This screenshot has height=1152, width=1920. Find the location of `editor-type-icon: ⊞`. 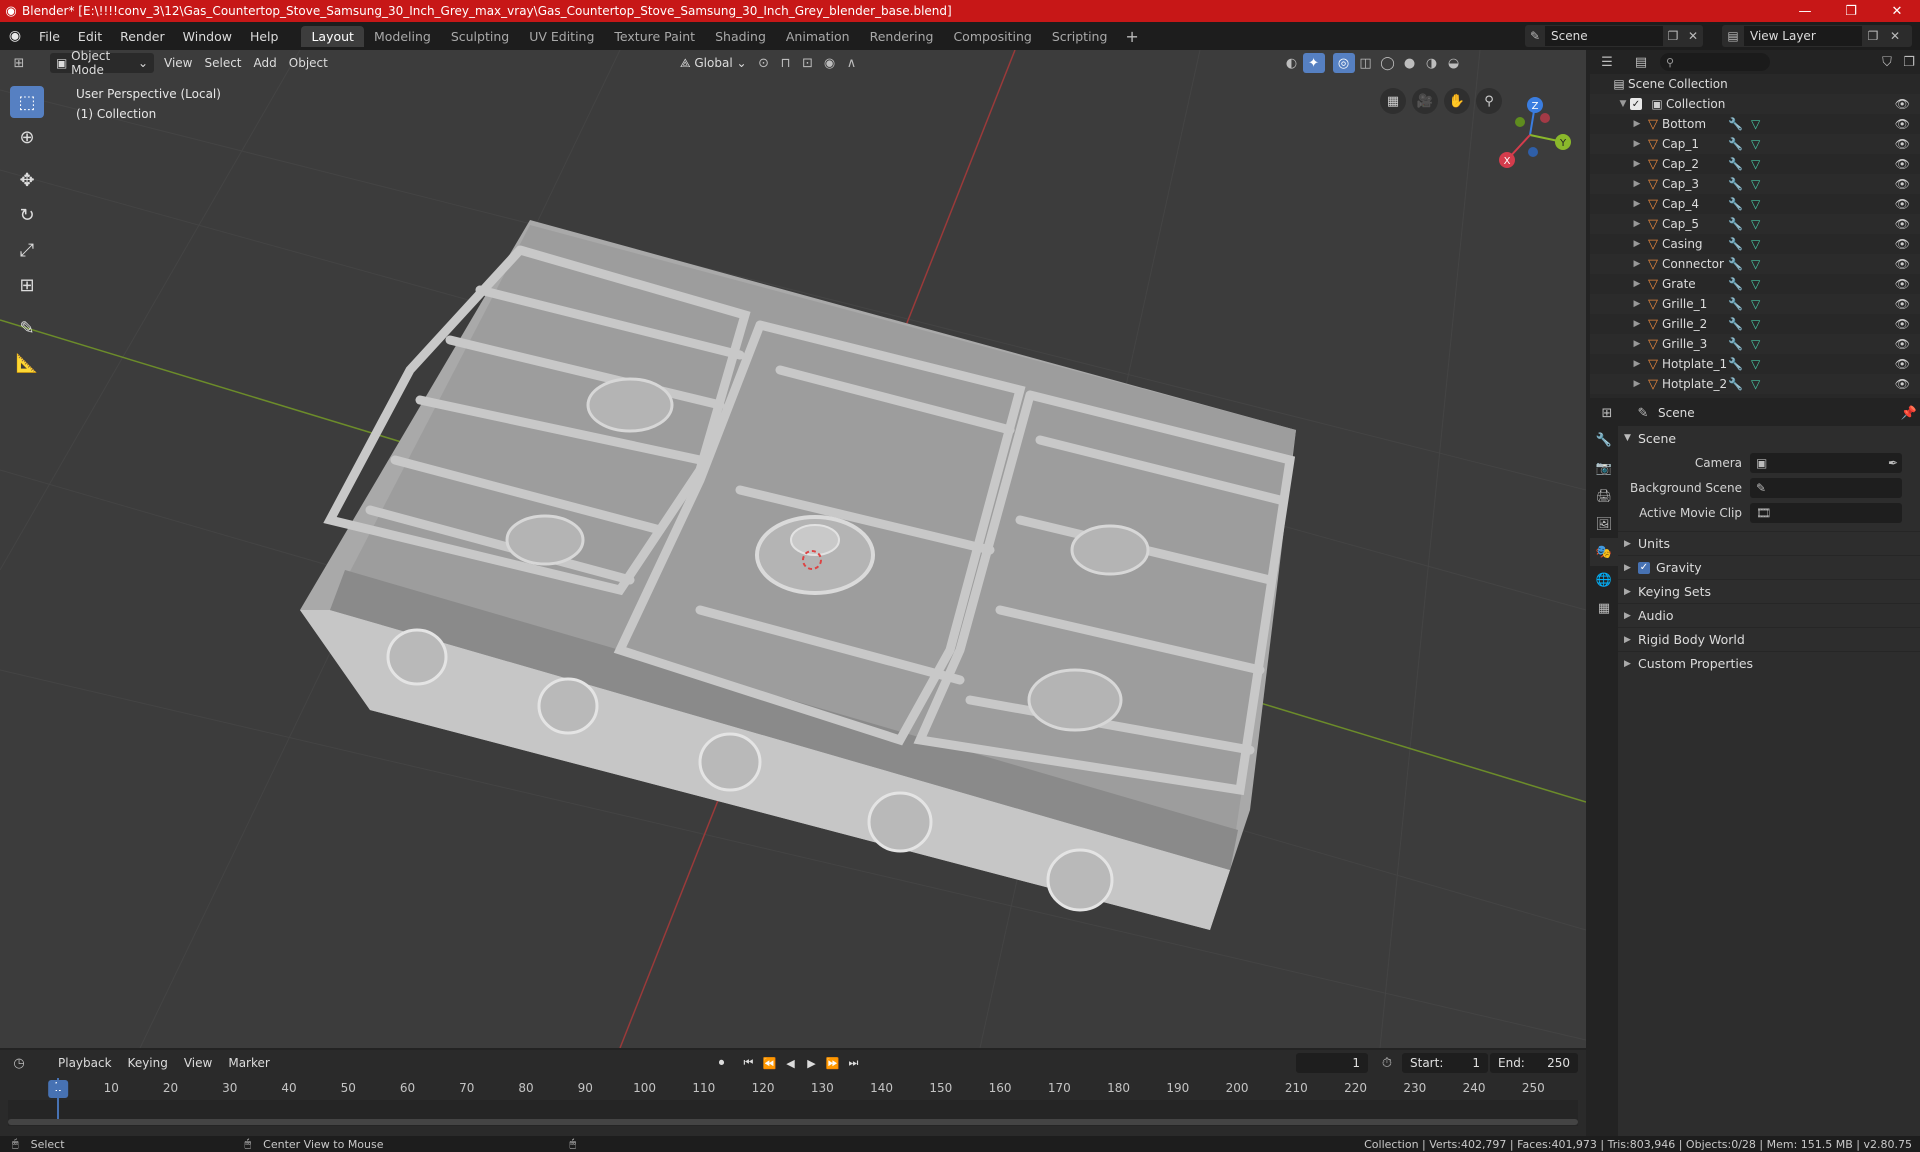

editor-type-icon: ⊞ is located at coordinates (19, 63).